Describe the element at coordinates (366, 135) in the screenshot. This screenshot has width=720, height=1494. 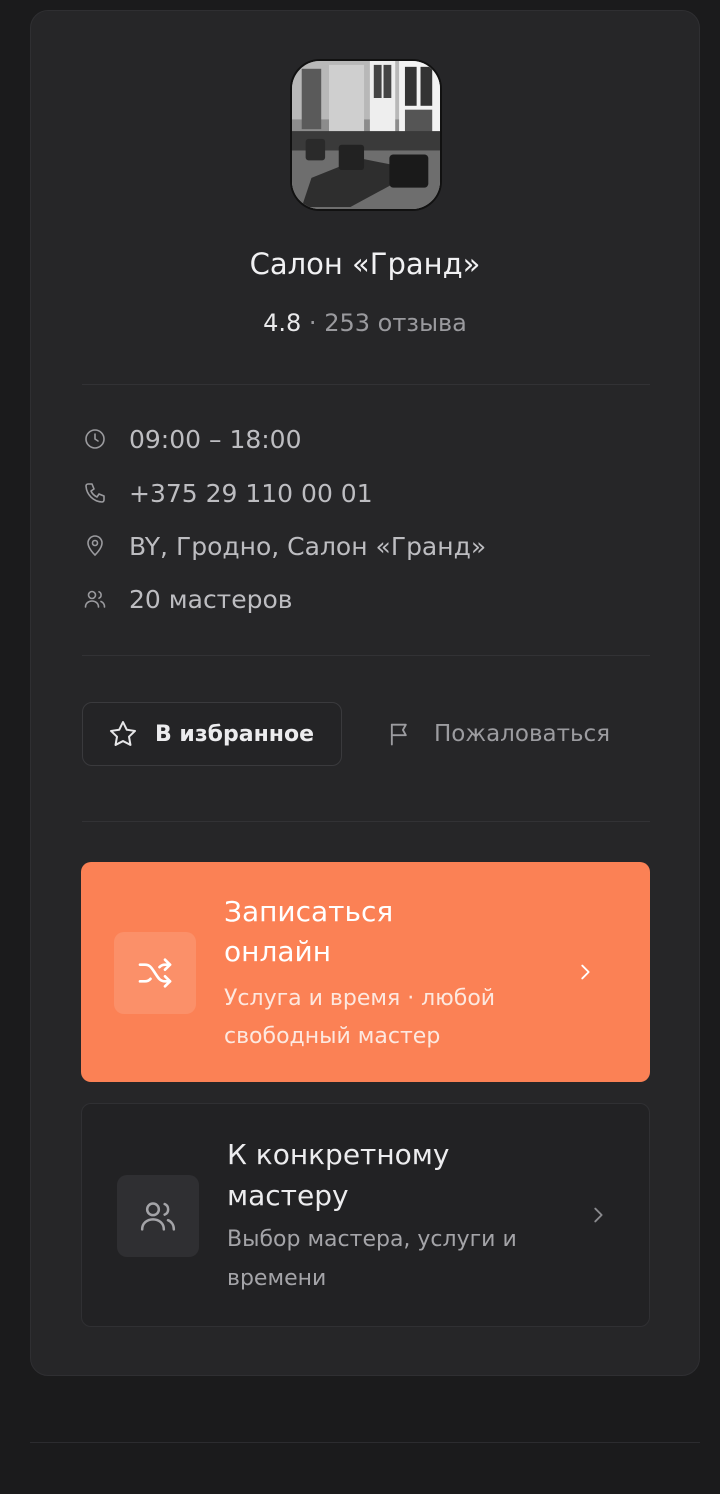
I see `salon-photo` at that location.